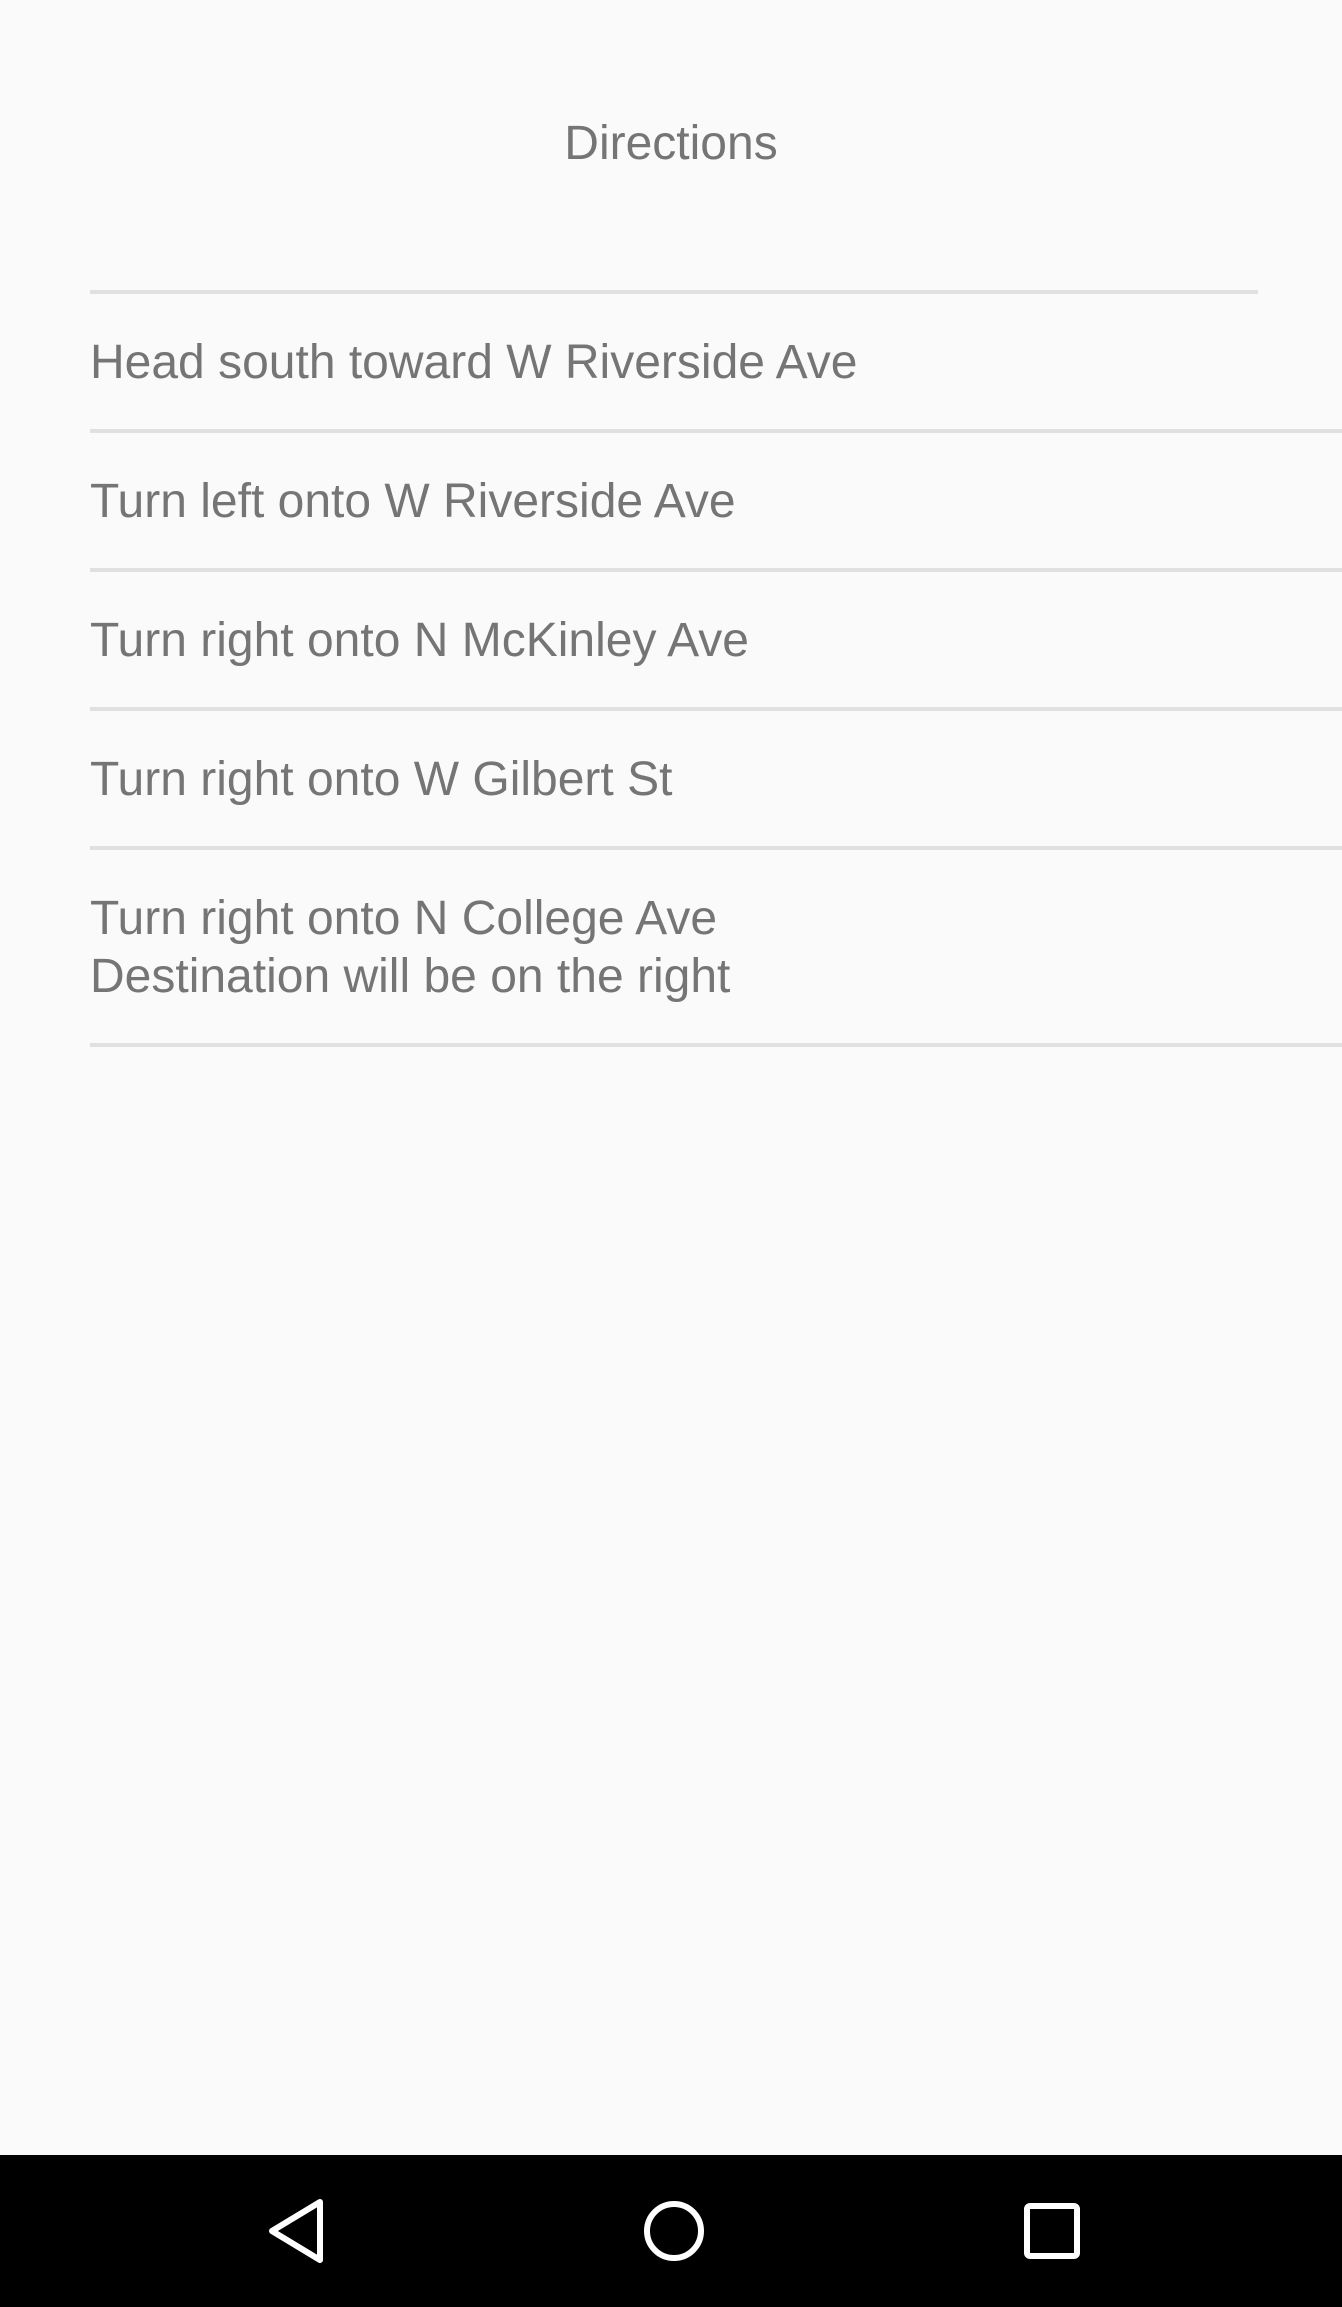 The height and width of the screenshot is (2307, 1342). I want to click on page-title: Directions, so click(671, 143).